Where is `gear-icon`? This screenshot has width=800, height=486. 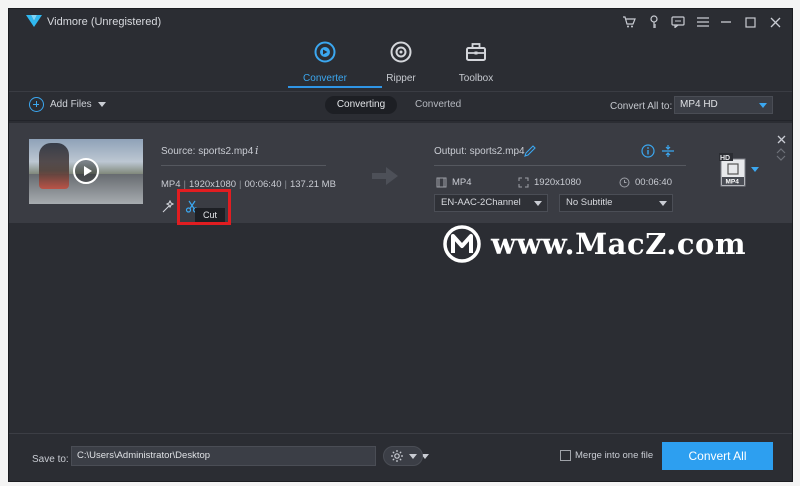 gear-icon is located at coordinates (397, 456).